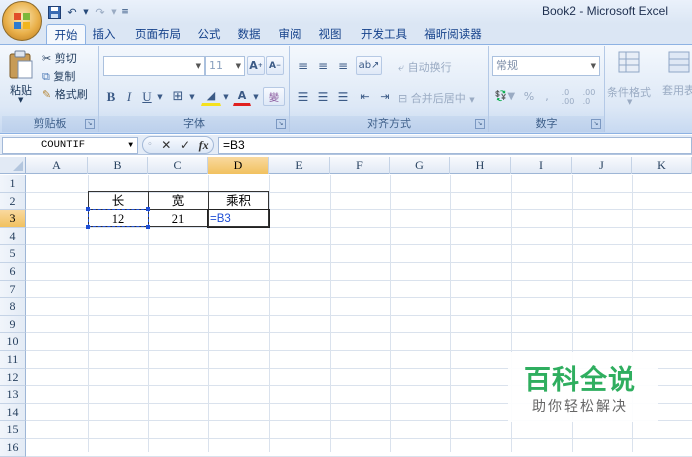 This screenshot has height=457, width=692. Describe the element at coordinates (13, 165) in the screenshot. I see `select-all-corner` at that location.